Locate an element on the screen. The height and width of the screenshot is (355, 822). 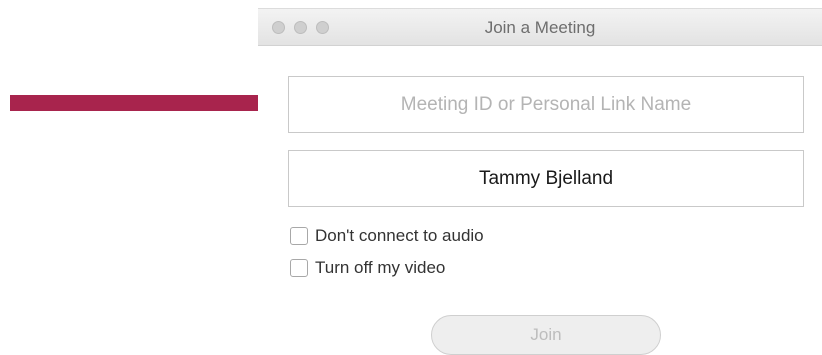
dont-connect-audio-checkbox is located at coordinates (299, 236).